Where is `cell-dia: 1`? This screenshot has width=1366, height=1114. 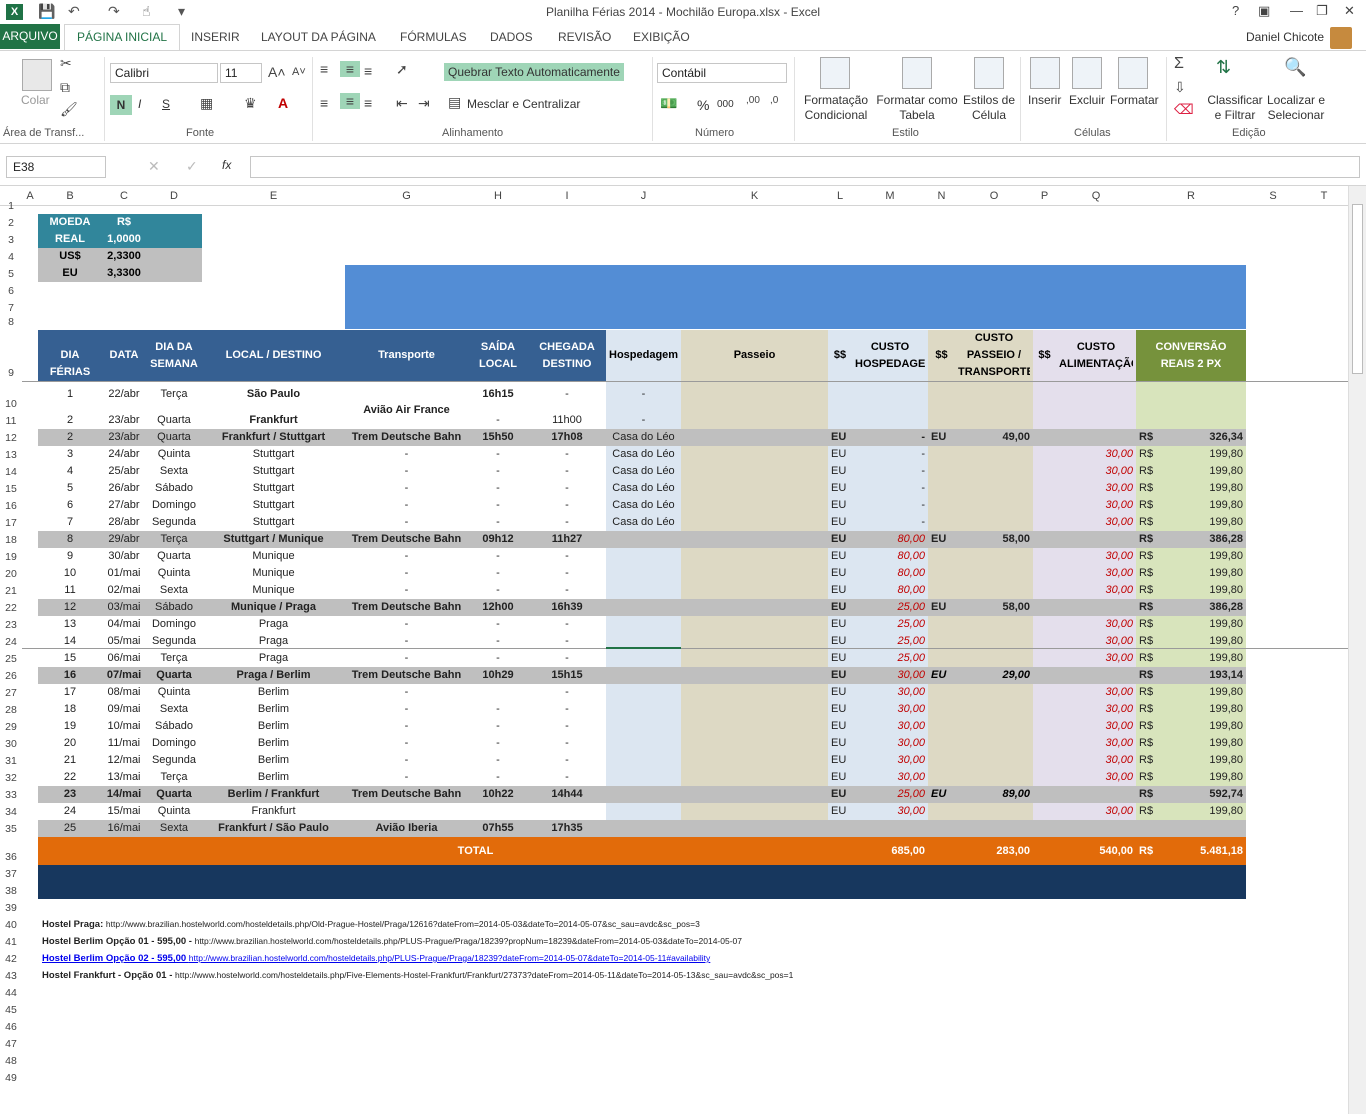
cell-dia: 1 is located at coordinates (70, 394).